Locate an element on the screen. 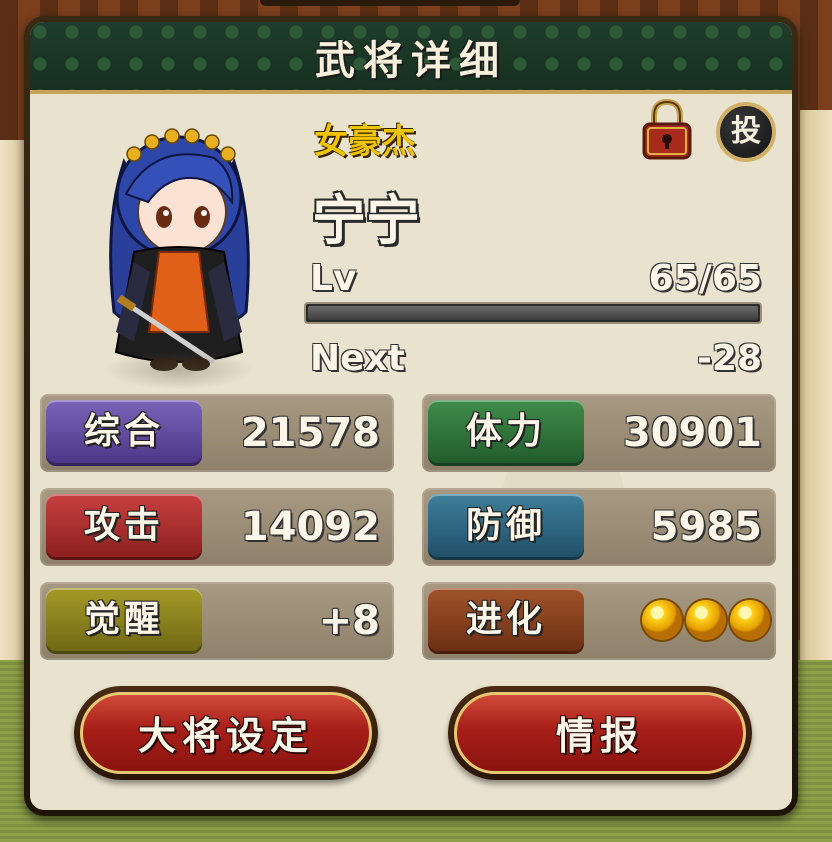 The image size is (832, 842). stat-defense: 防御 5985 is located at coordinates (599, 527).